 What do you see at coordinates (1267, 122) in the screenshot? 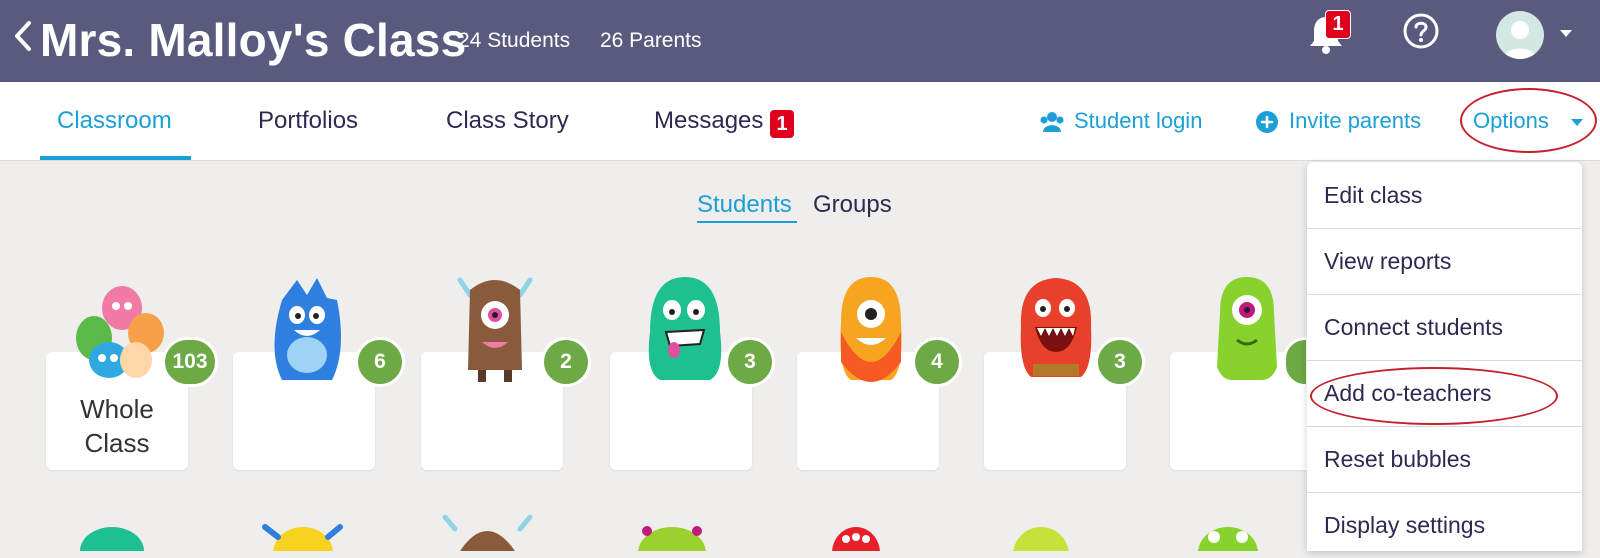
I see `plus-circle-icon` at bounding box center [1267, 122].